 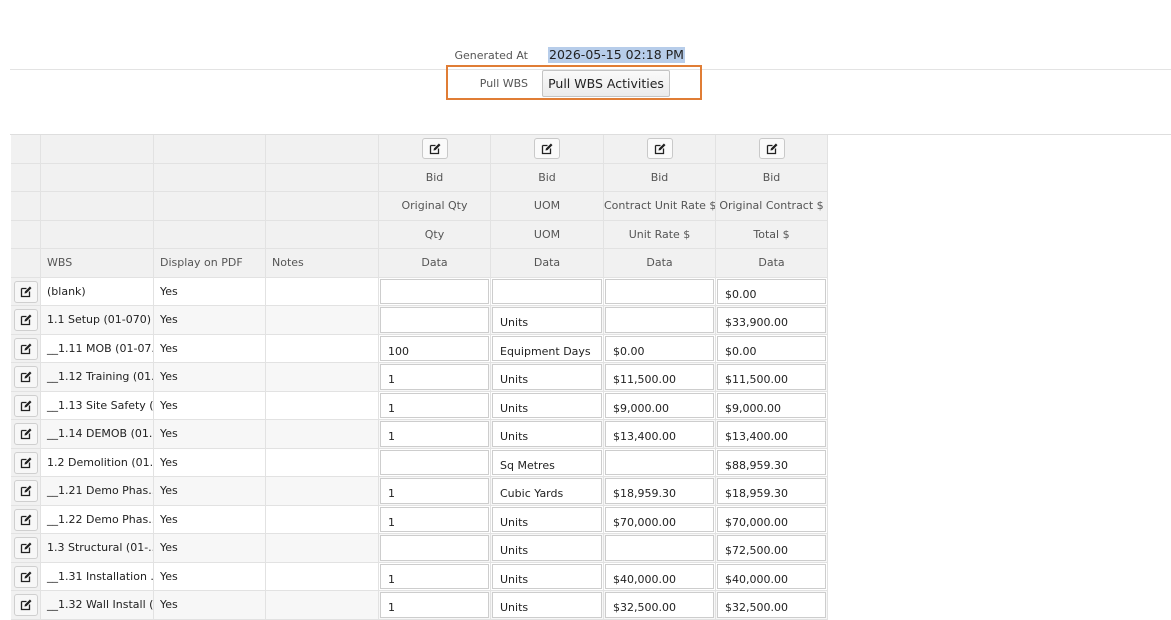 I want to click on header-row-bid: Bid Bid Bid Bid, so click(x=419, y=177).